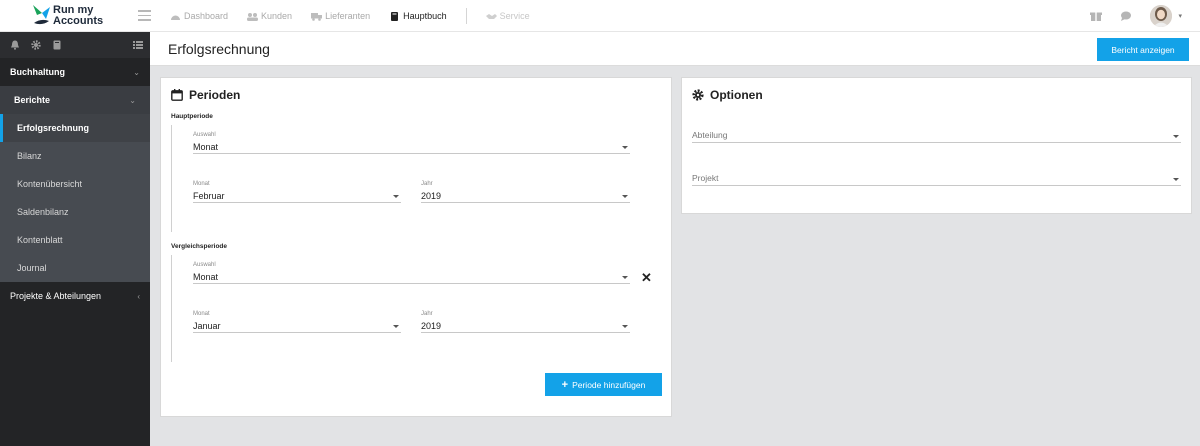 The height and width of the screenshot is (446, 1200). Describe the element at coordinates (425, 16) in the screenshot. I see `nav-hauptbuch-label: Hauptbuch` at that location.